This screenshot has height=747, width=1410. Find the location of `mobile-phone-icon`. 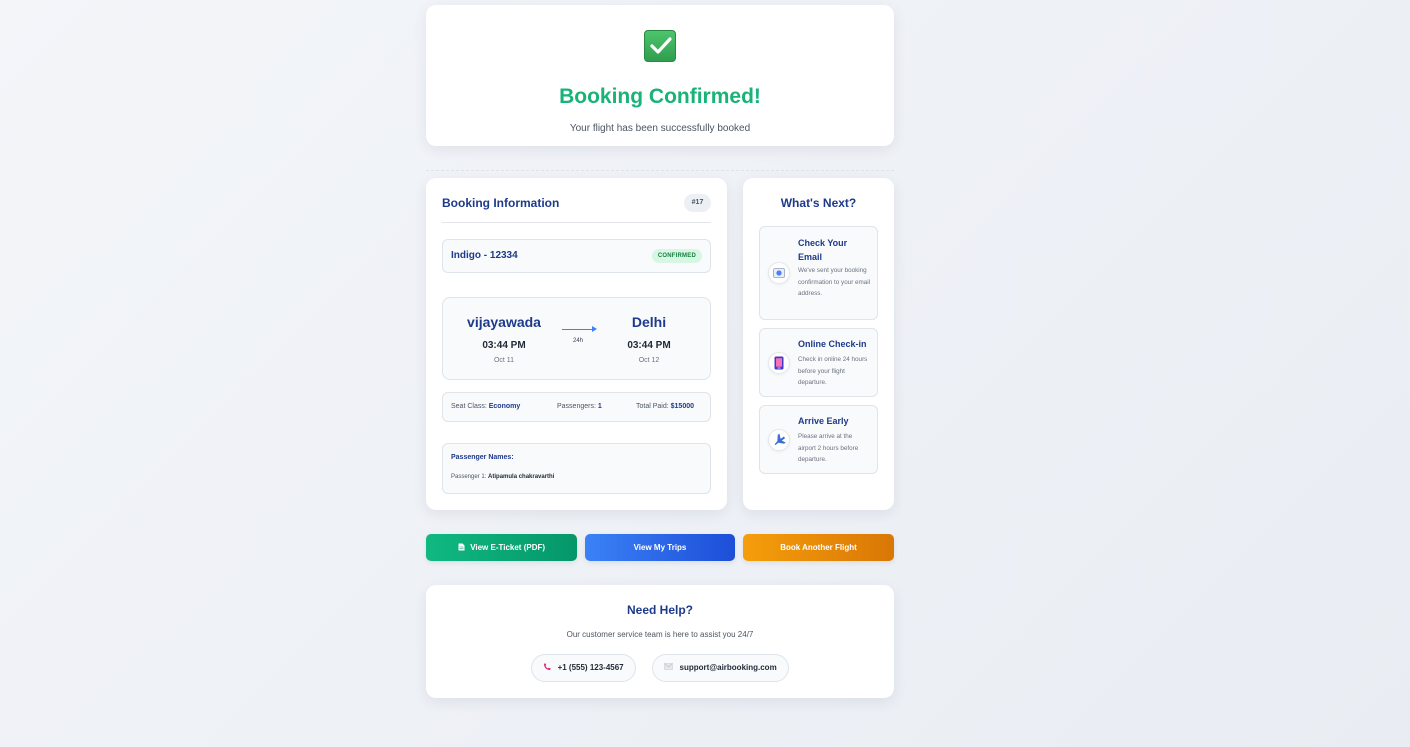

mobile-phone-icon is located at coordinates (779, 363).